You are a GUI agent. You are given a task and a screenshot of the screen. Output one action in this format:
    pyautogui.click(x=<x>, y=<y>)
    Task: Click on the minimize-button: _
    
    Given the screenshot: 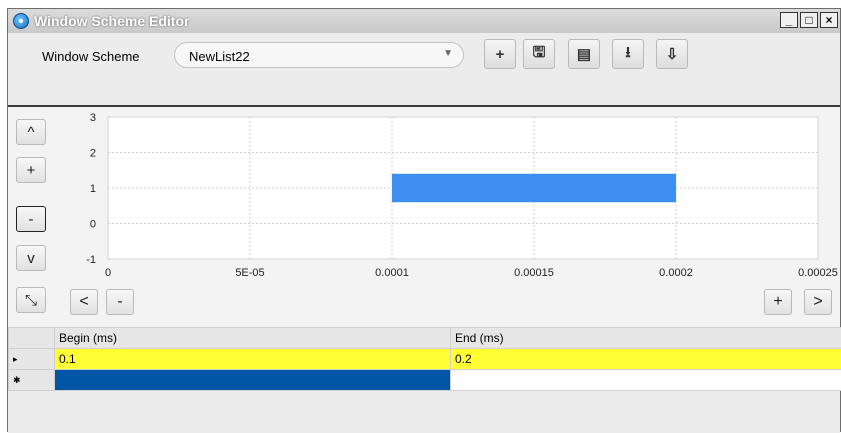 What is the action you would take?
    pyautogui.click(x=789, y=20)
    